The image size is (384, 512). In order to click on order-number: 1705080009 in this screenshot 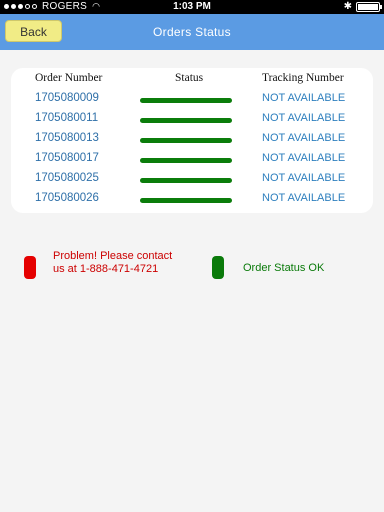, I will do `click(67, 98)`.